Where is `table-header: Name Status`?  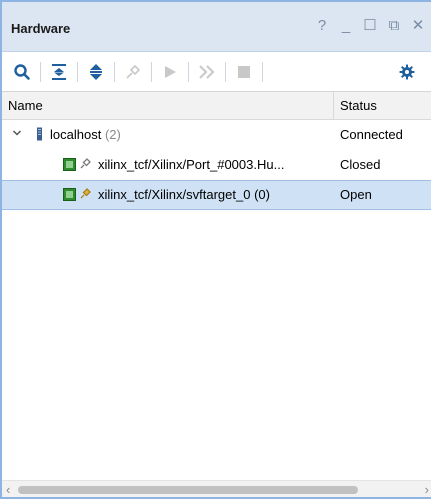 table-header: Name Status is located at coordinates (216, 106).